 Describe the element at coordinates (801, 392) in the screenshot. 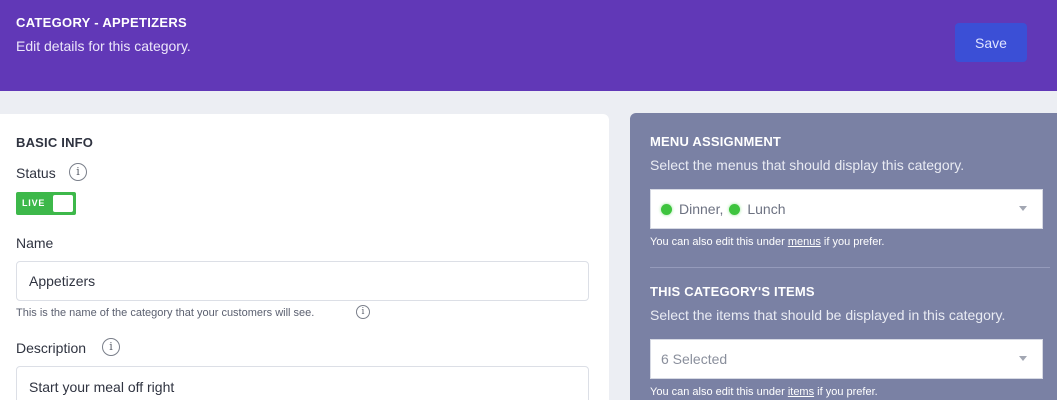

I see `items-link: items` at that location.